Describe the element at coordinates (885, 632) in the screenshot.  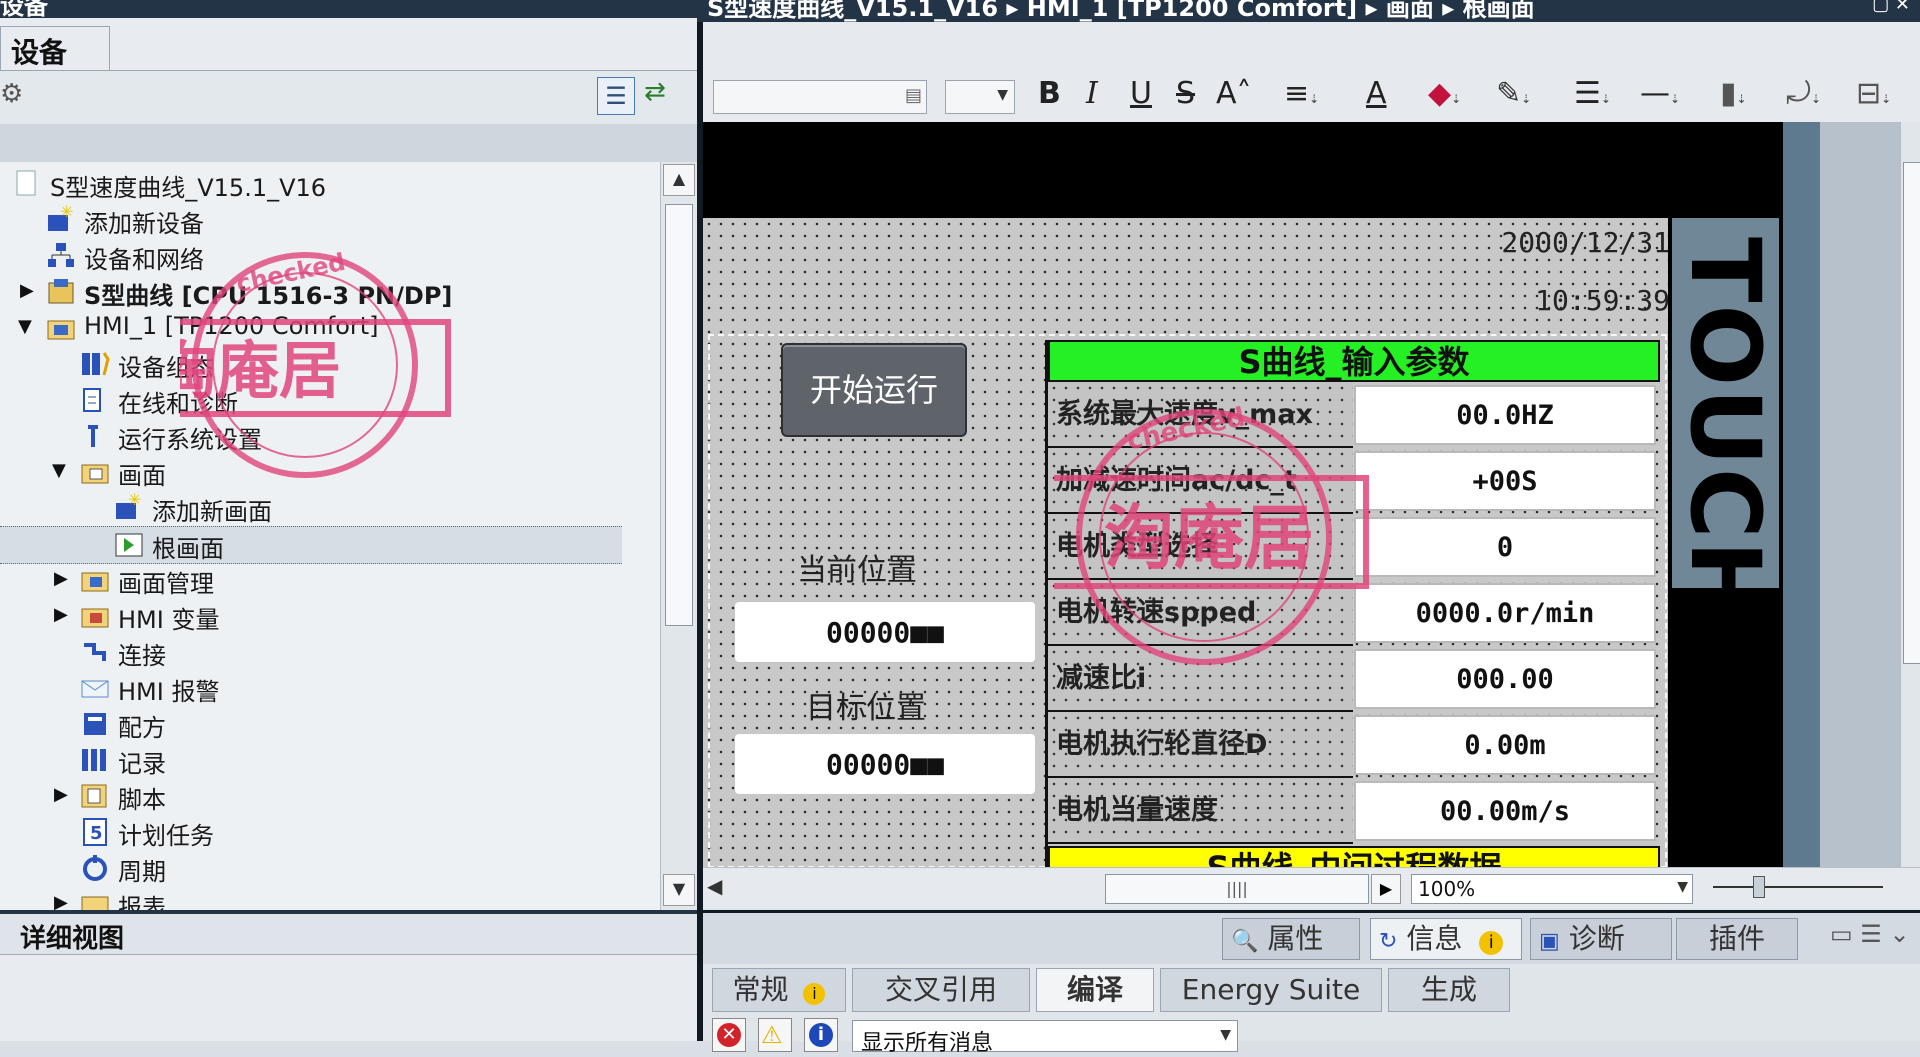
I see `current-position-field: 00000■■` at that location.